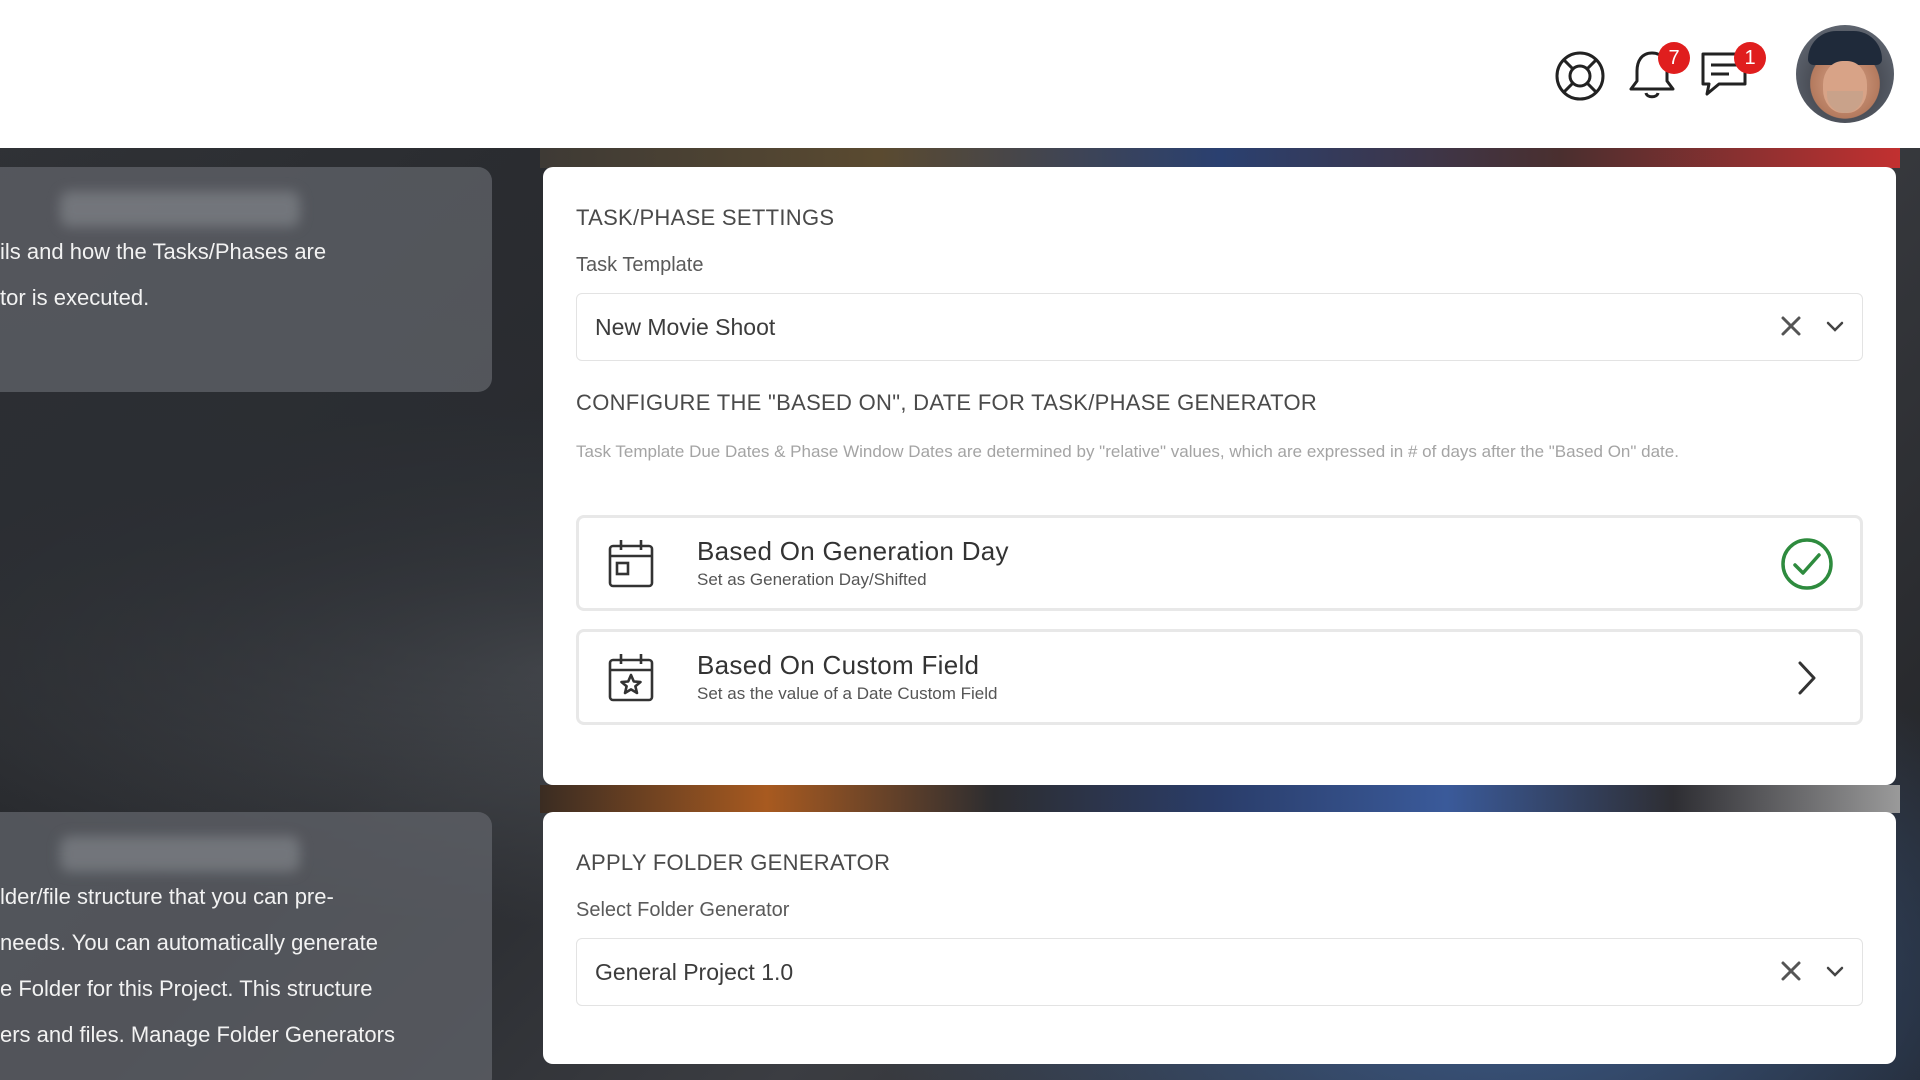 This screenshot has width=1920, height=1080. What do you see at coordinates (847, 693) in the screenshot?
I see `option-subtitle: Set as the value of a Date Custom Field` at bounding box center [847, 693].